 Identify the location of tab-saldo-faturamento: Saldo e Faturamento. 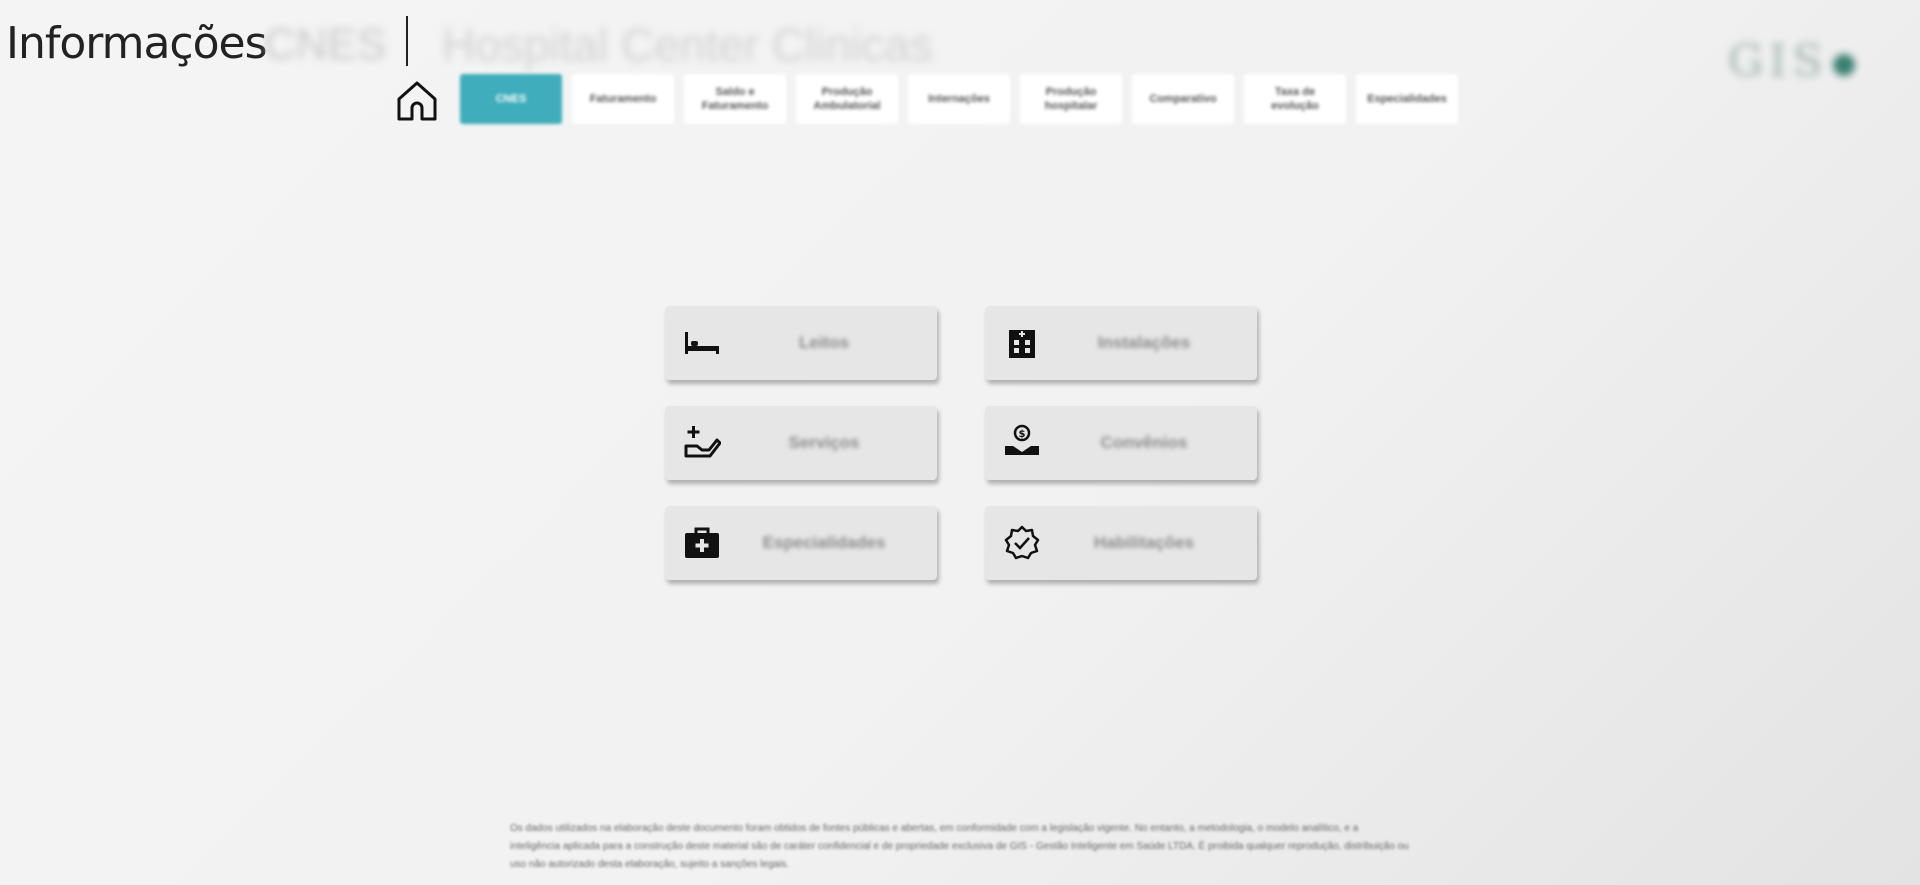
(735, 99).